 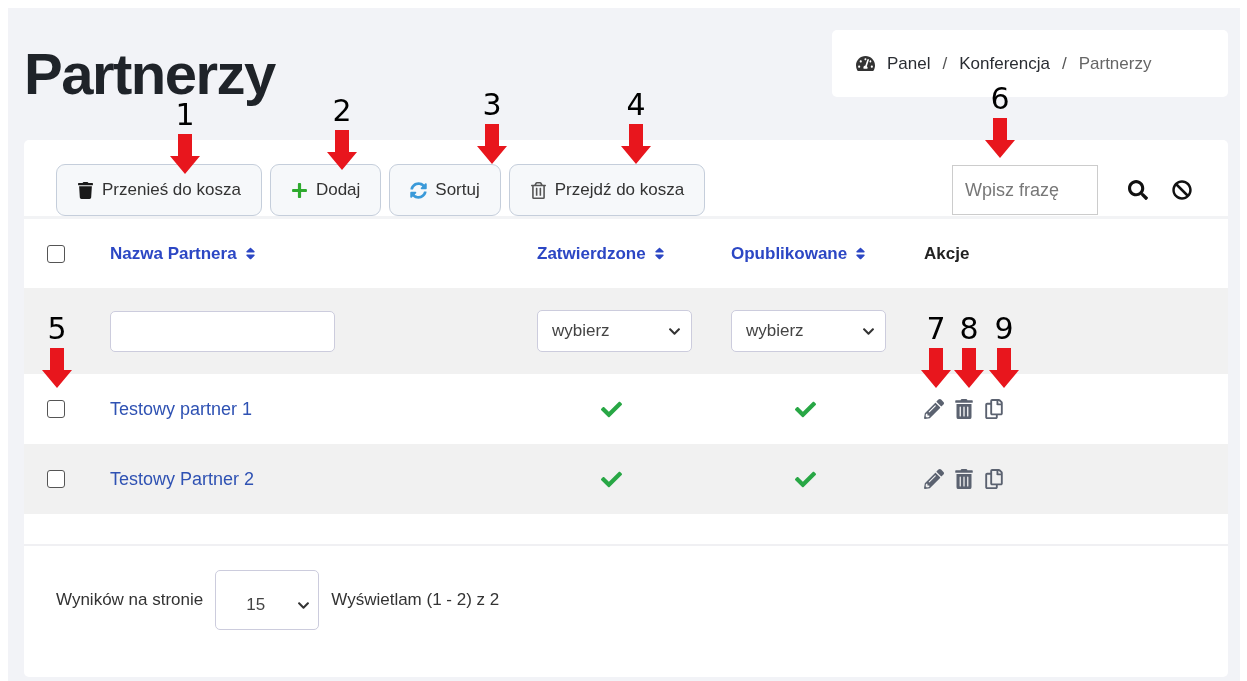 What do you see at coordinates (947, 253) in the screenshot?
I see `column-header: Akcje` at bounding box center [947, 253].